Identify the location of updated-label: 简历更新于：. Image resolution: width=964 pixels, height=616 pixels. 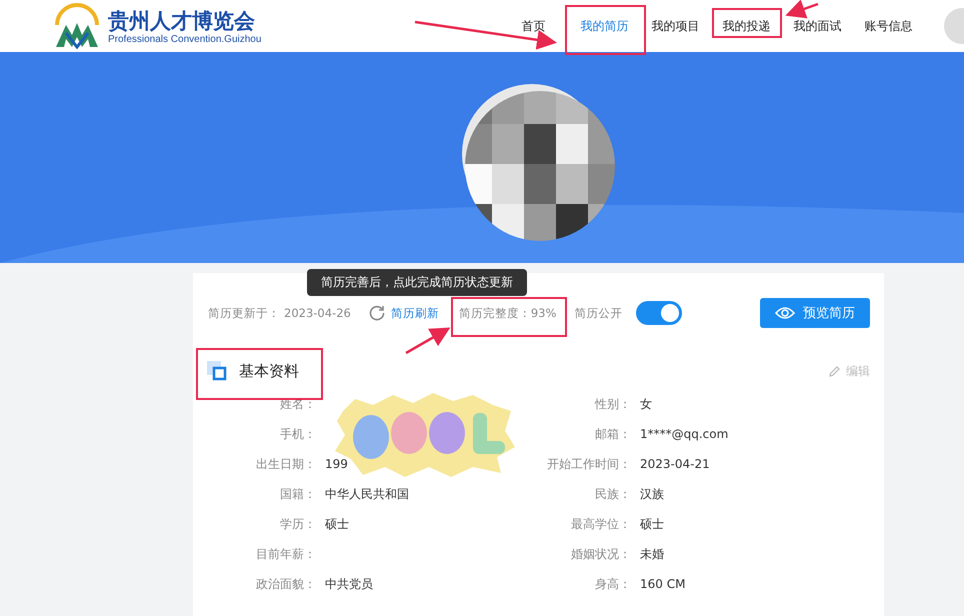
(244, 313).